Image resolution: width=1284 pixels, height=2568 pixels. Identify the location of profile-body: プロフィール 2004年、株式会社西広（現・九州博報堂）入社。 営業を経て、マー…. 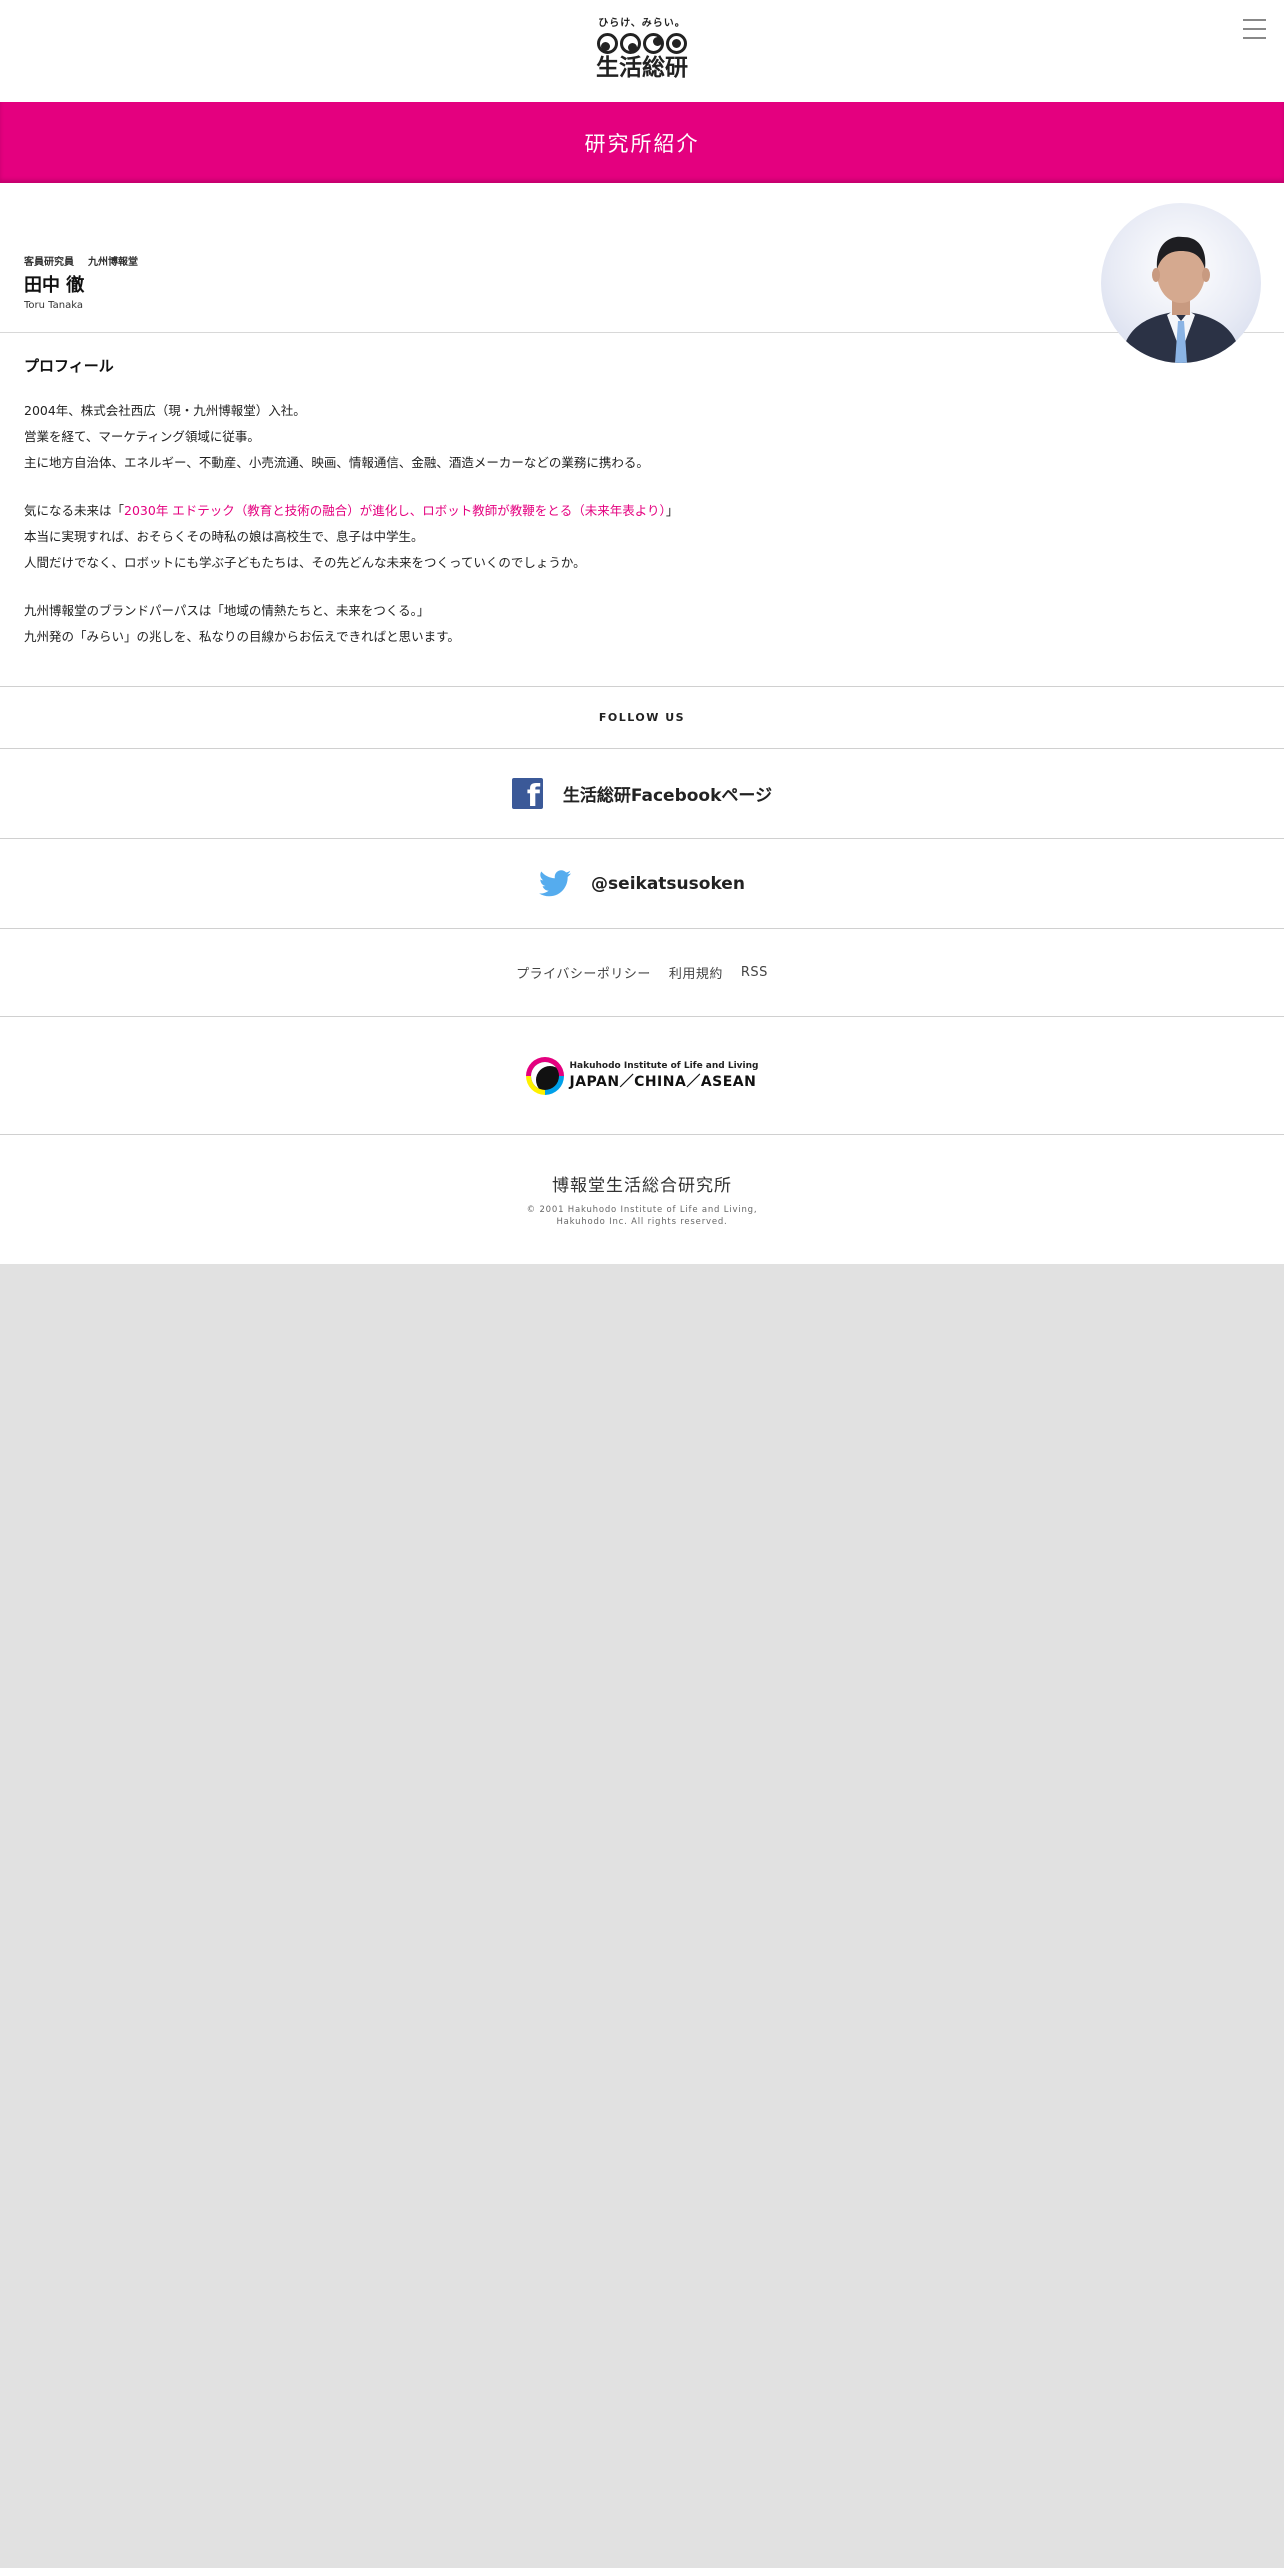
(642, 509).